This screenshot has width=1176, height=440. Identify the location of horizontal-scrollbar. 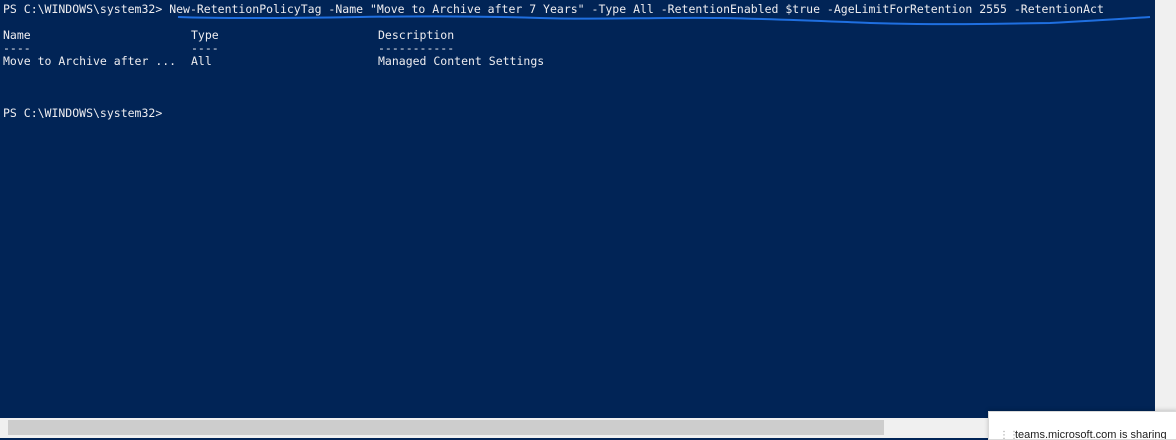
(577, 428).